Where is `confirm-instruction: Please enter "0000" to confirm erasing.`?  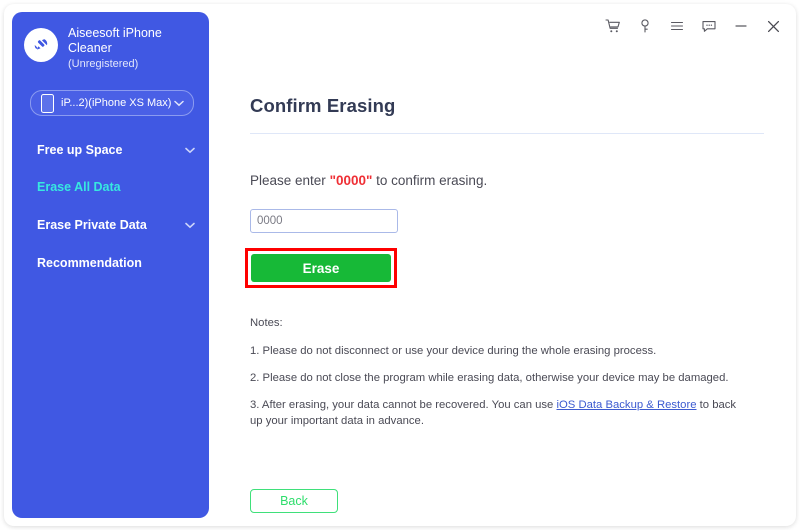 confirm-instruction: Please enter "0000" to confirm erasing. is located at coordinates (368, 180).